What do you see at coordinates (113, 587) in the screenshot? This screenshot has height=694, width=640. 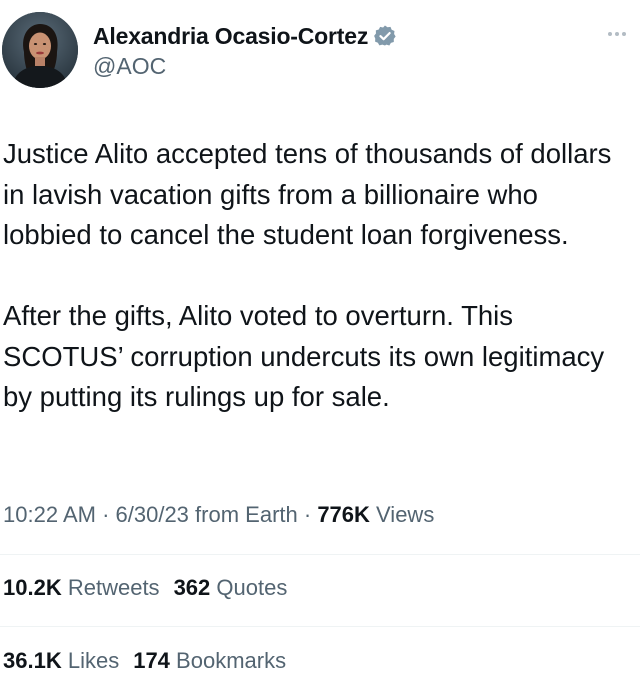 I see `retweets-label: Retweets` at bounding box center [113, 587].